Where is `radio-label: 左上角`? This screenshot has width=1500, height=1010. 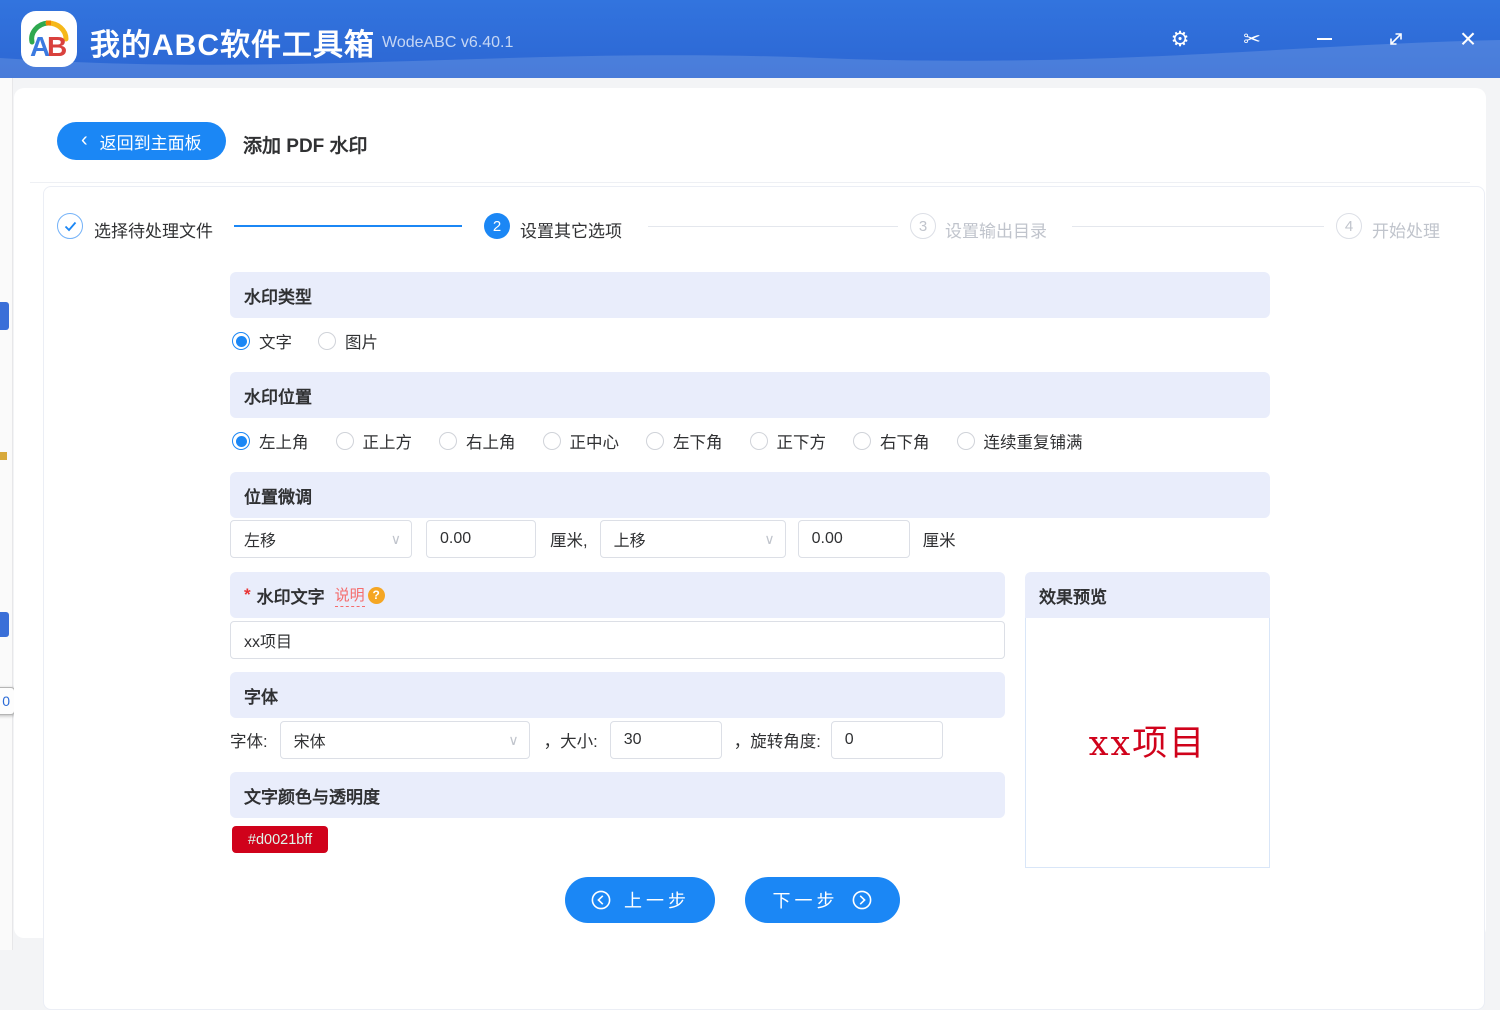 radio-label: 左上角 is located at coordinates (284, 443).